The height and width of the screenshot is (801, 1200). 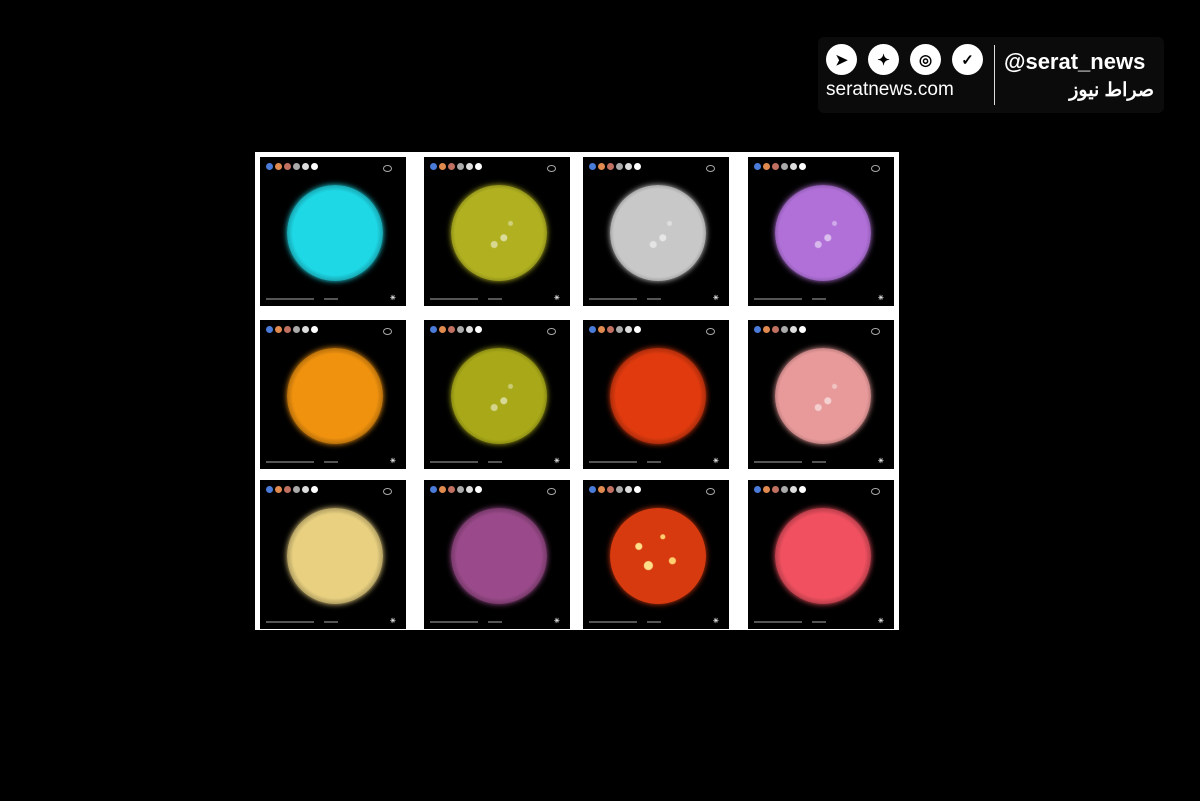 I want to click on twitter-icon: ✦, so click(x=883, y=59).